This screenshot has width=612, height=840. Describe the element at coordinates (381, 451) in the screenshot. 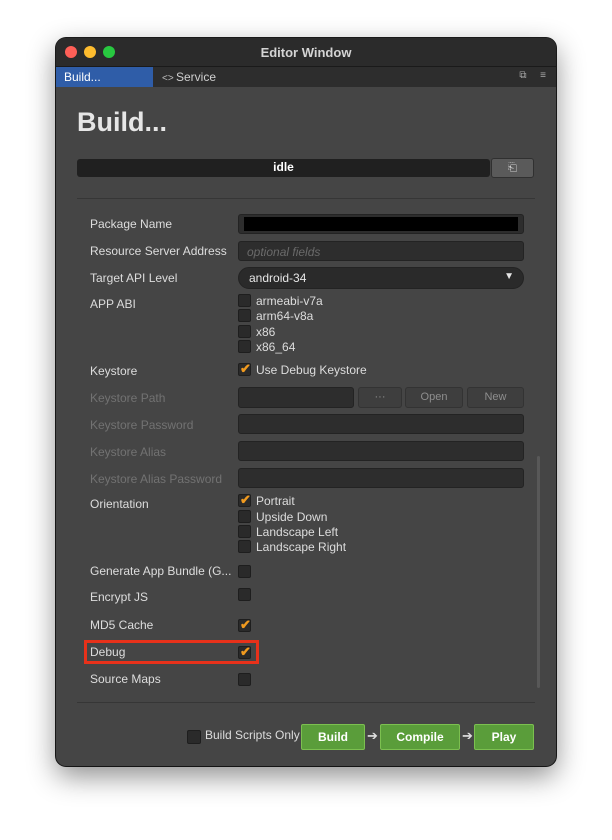

I see `keystore-alias-field` at that location.